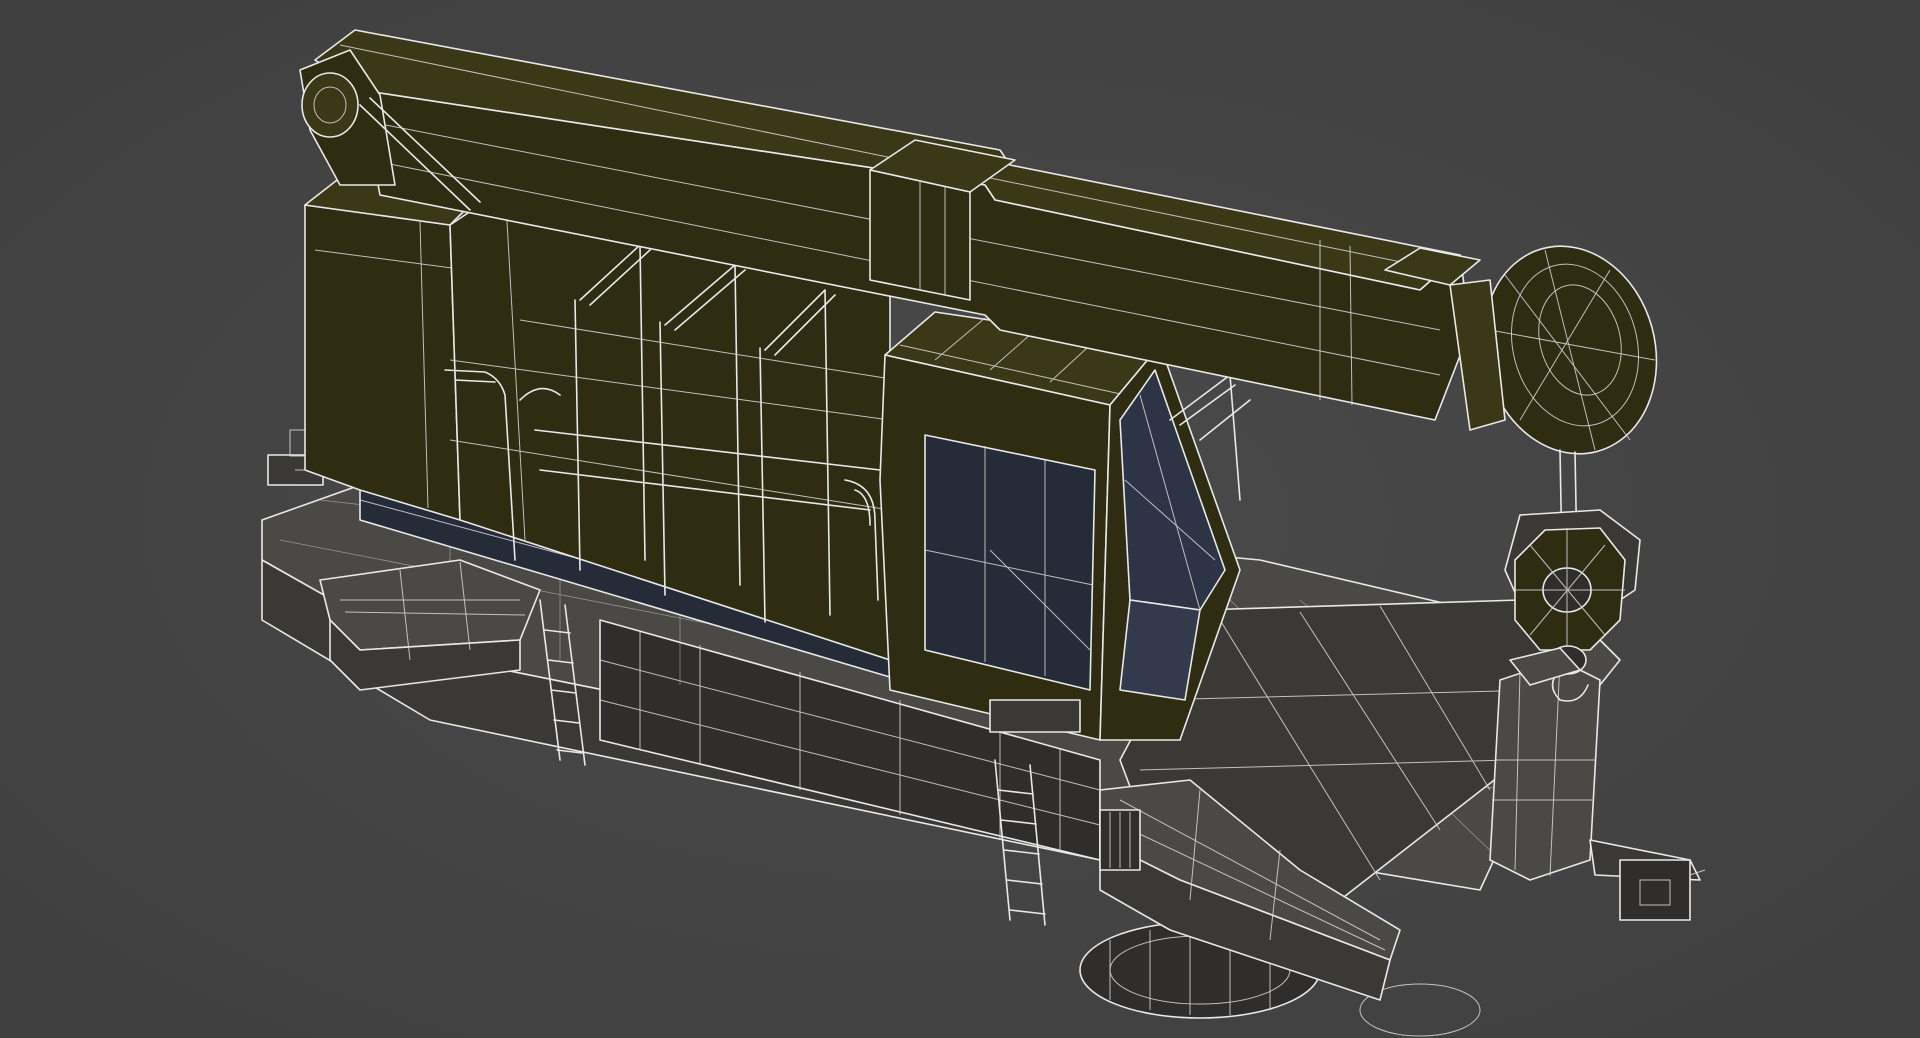 The image size is (1920, 1038). Describe the element at coordinates (1553, 350) in the screenshot. I see `boom-head-sheave` at that location.